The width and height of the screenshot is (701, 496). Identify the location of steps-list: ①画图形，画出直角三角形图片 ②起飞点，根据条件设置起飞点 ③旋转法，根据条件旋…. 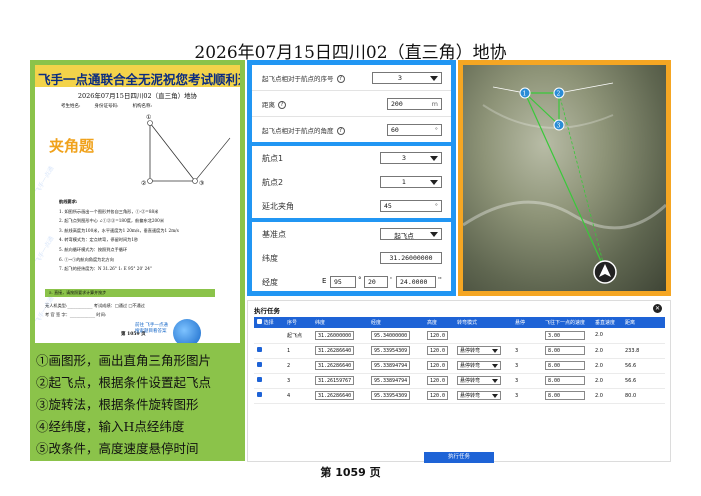
(123, 405).